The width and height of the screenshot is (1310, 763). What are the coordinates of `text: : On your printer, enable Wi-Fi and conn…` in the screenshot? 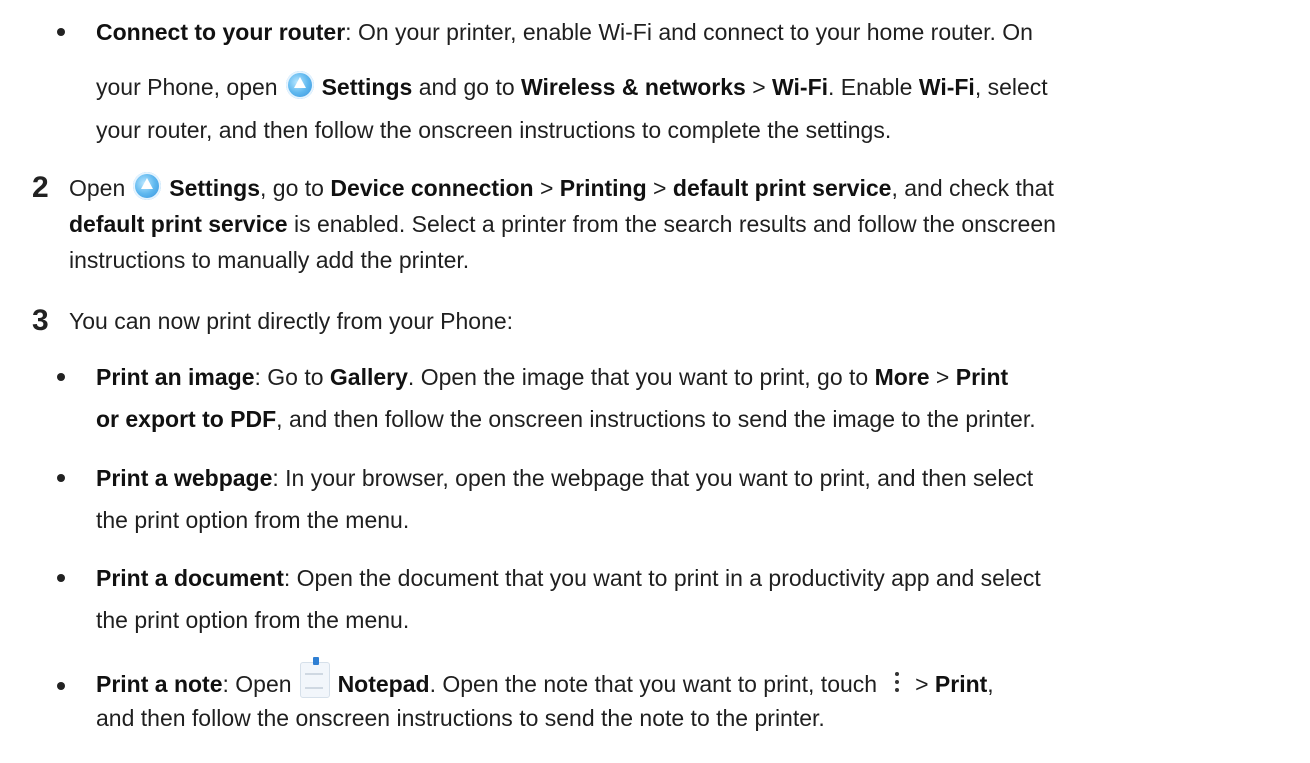 It's located at (689, 32).